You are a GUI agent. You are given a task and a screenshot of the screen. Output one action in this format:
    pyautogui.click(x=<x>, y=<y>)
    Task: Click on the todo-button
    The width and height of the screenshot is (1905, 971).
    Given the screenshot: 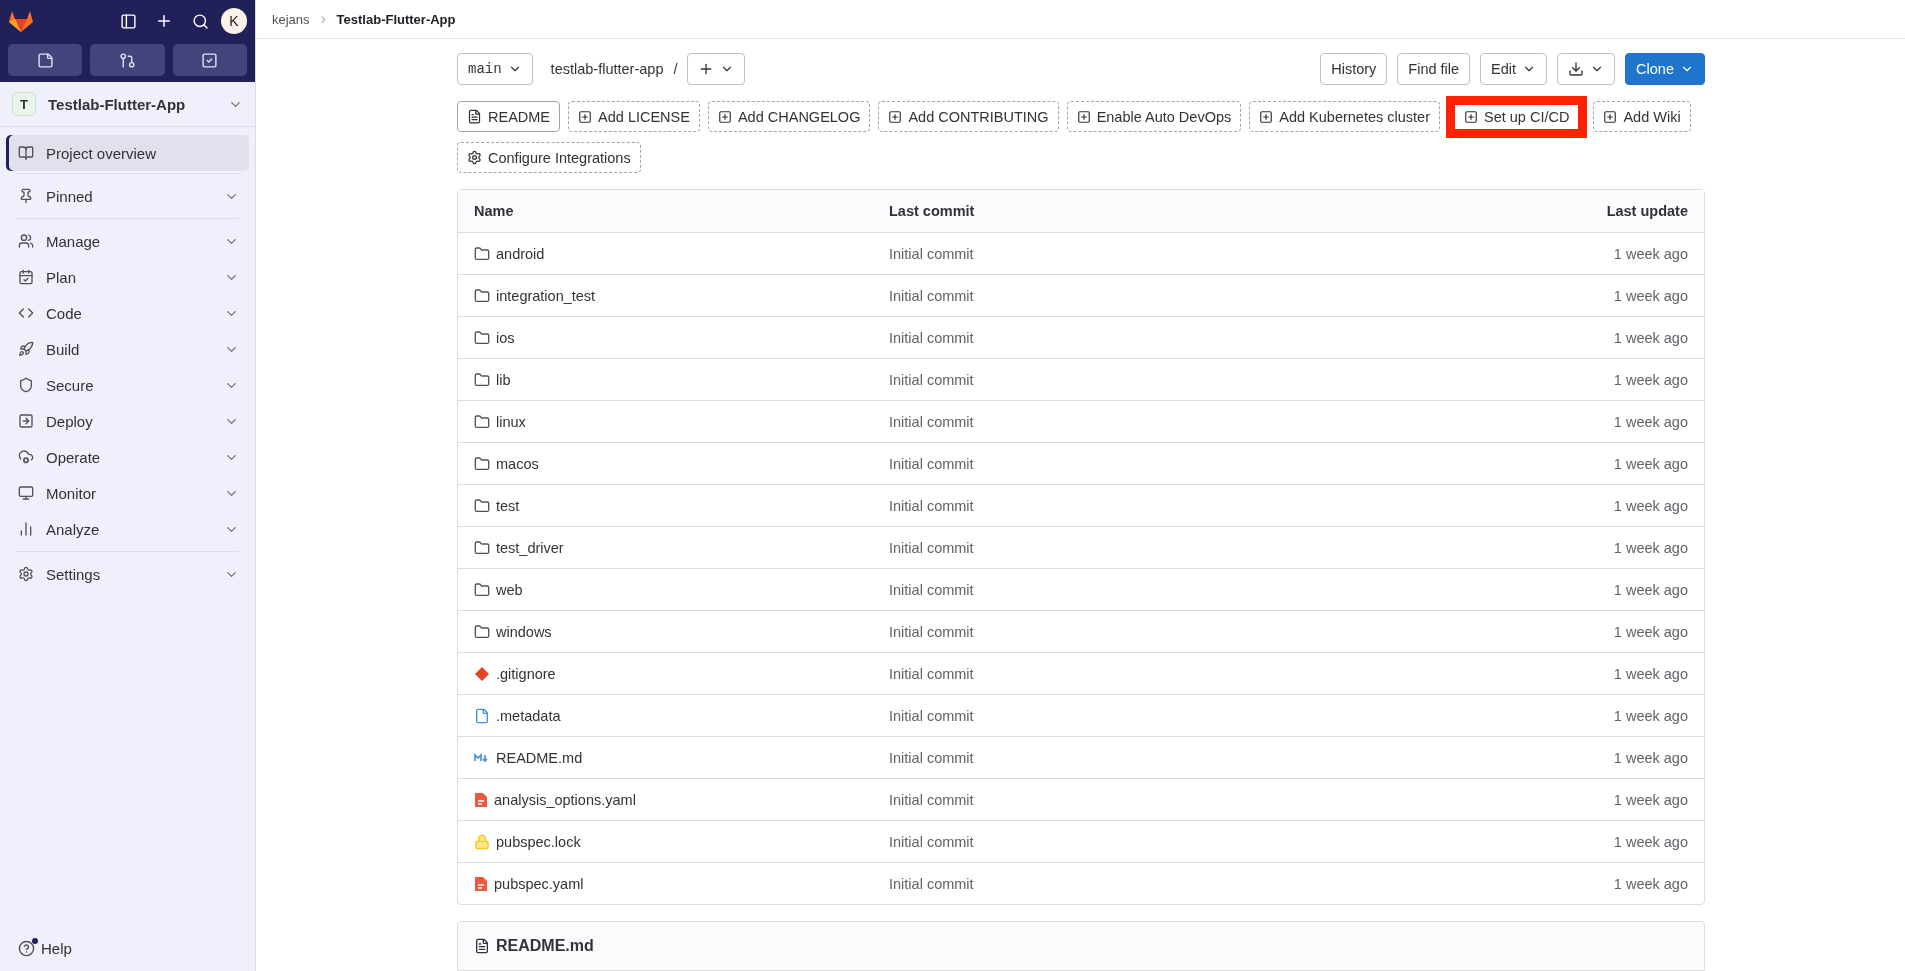 What is the action you would take?
    pyautogui.click(x=209, y=60)
    